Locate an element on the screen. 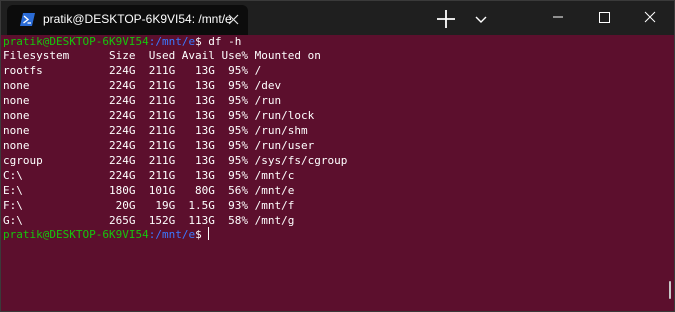 The height and width of the screenshot is (312, 675). title-bar: pratik@DESKTOP-6K9VI54: /mnt/e is located at coordinates (337, 18).